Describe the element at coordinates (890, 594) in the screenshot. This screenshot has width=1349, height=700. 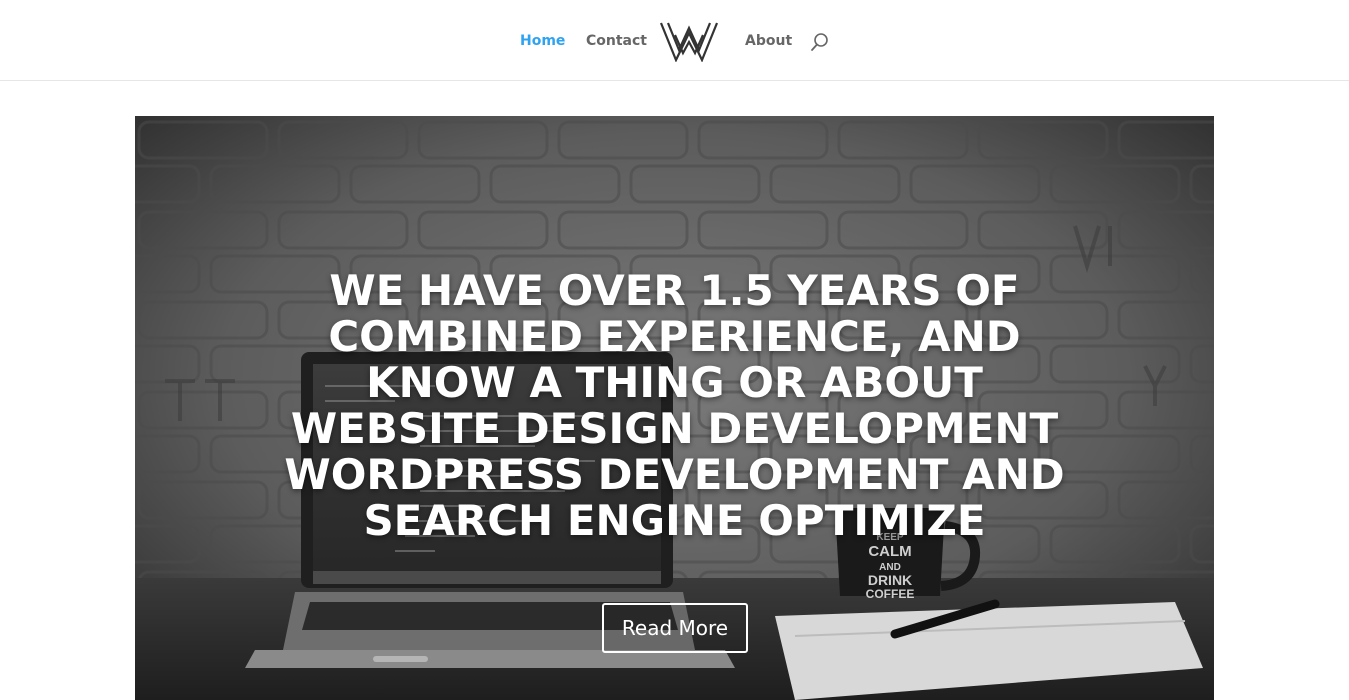
I see `mug-text-coffee: COFFEE` at that location.